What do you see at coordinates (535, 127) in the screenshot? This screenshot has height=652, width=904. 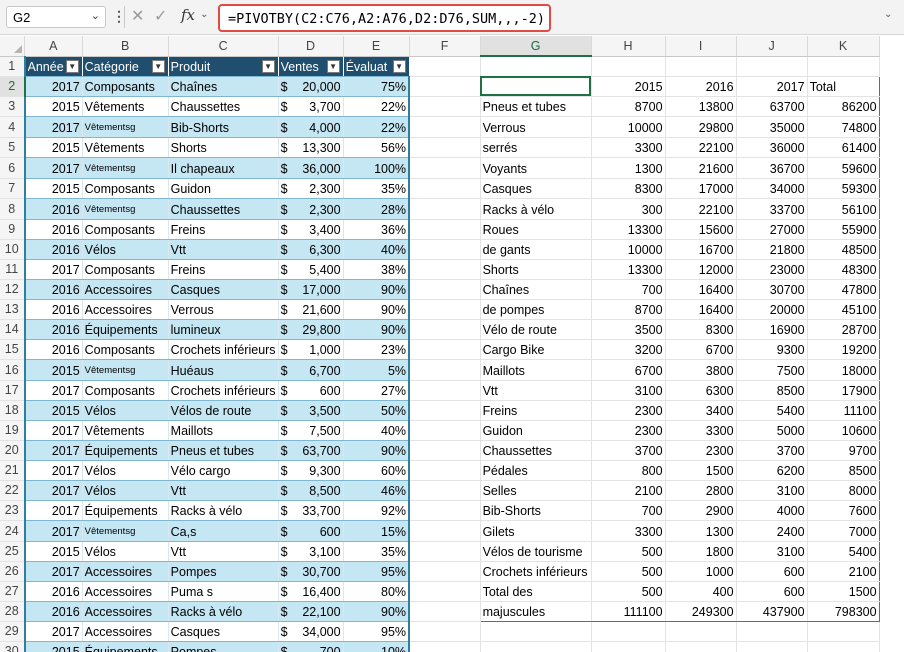 I see `pivot-cell: Verrous` at bounding box center [535, 127].